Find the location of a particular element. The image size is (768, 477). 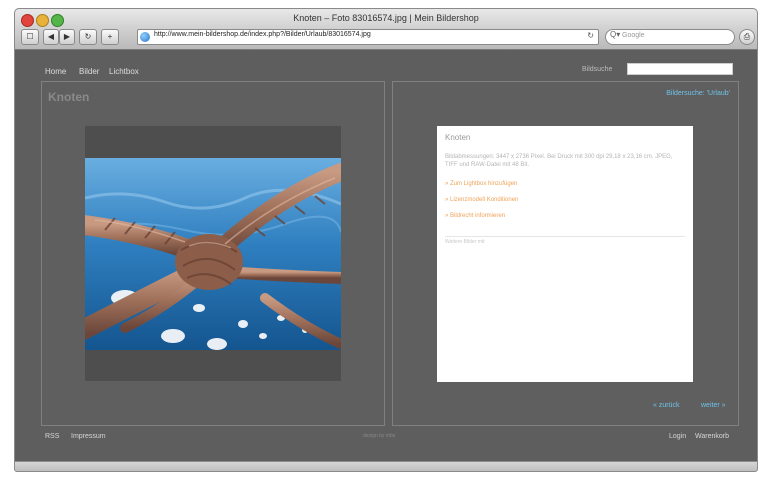

rights-info-link: » Bildrecht informieren is located at coordinates (475, 216).